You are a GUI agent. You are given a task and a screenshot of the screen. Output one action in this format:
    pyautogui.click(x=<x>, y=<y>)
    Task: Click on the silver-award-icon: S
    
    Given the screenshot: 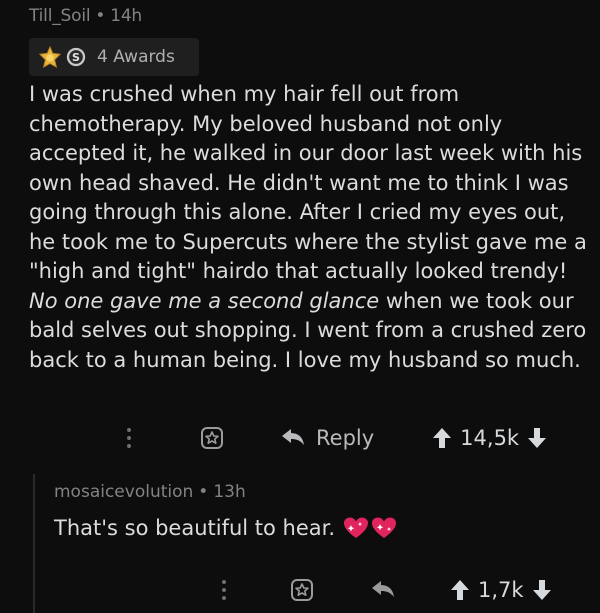 What is the action you would take?
    pyautogui.click(x=76, y=57)
    